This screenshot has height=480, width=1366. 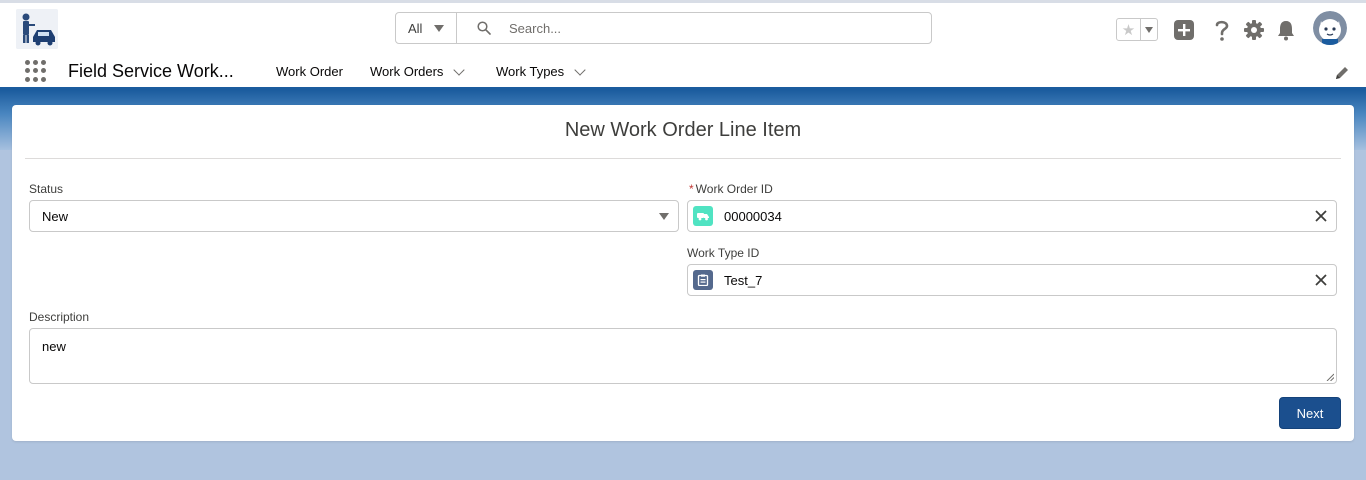 What do you see at coordinates (1129, 29) in the screenshot?
I see `favorites-star-icon: ★` at bounding box center [1129, 29].